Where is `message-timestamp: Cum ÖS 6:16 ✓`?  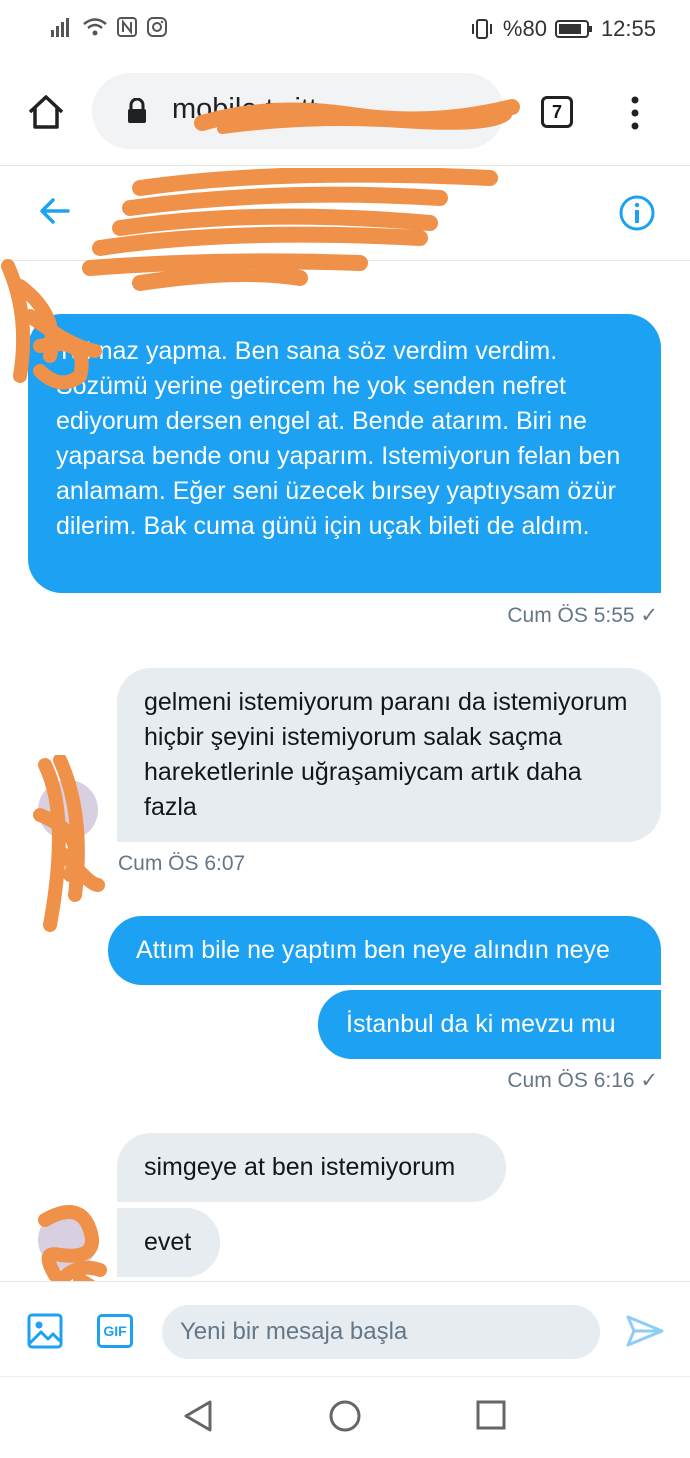 message-timestamp: Cum ÖS 6:16 ✓ is located at coordinates (582, 1080).